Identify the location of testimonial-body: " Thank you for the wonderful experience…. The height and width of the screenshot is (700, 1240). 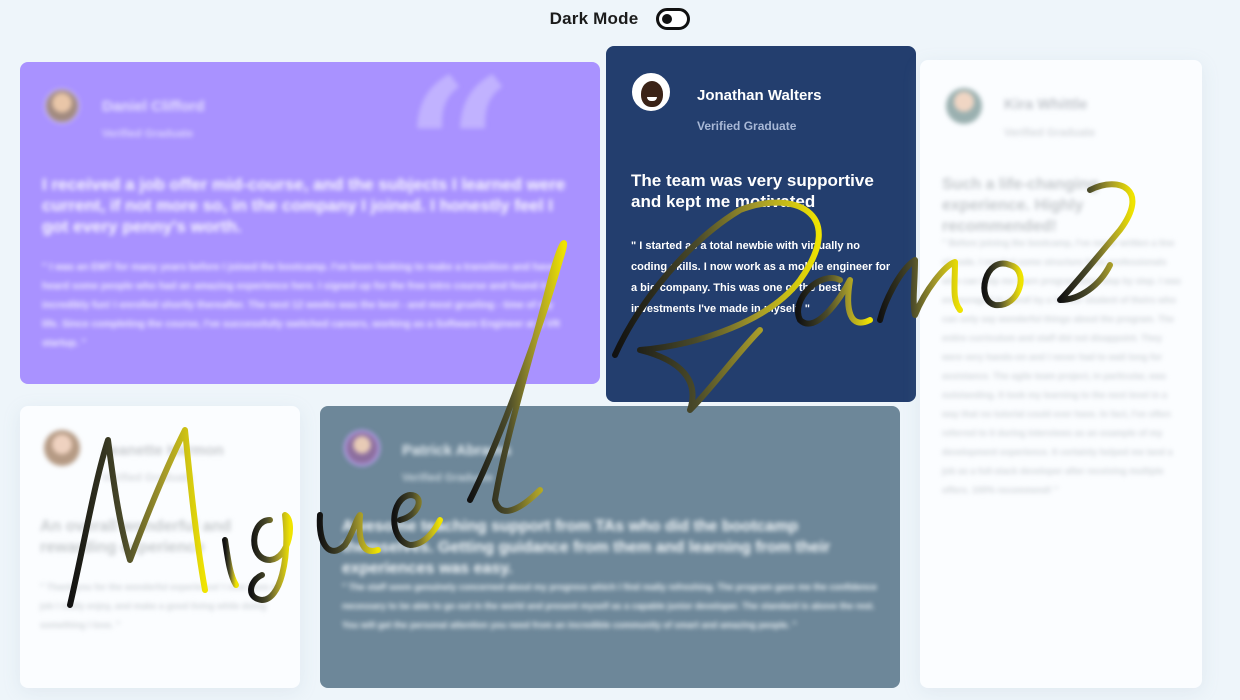
(158, 606).